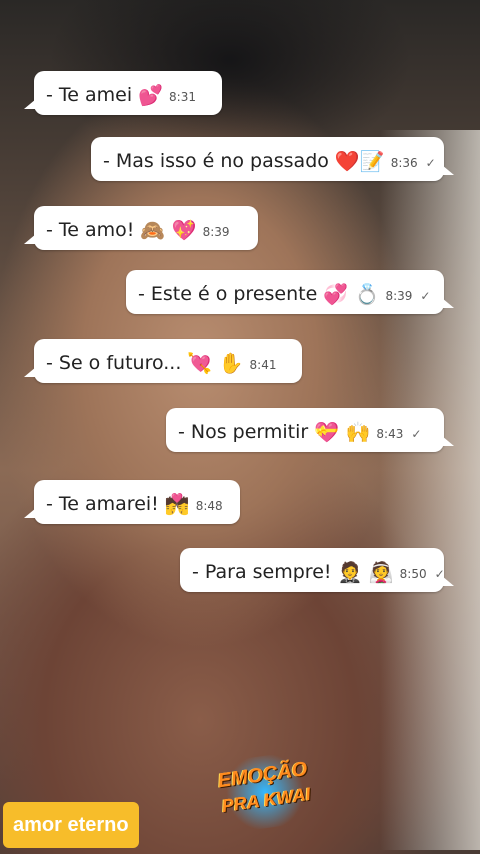 This screenshot has height=854, width=480. What do you see at coordinates (342, 432) in the screenshot?
I see `gift-heart-hands-emoji: 💝 🙌` at bounding box center [342, 432].